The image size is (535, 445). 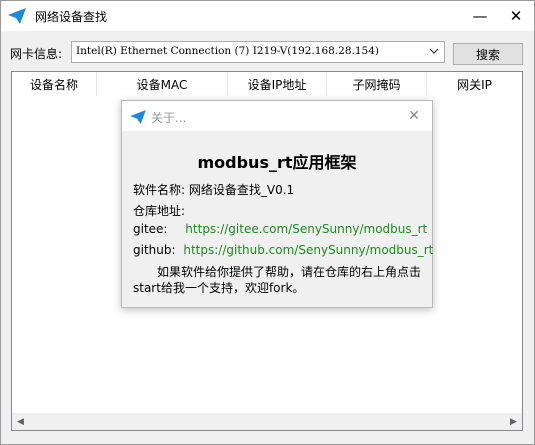 What do you see at coordinates (267, 16) in the screenshot?
I see `title-bar: 网络设备查找 — ✕` at bounding box center [267, 16].